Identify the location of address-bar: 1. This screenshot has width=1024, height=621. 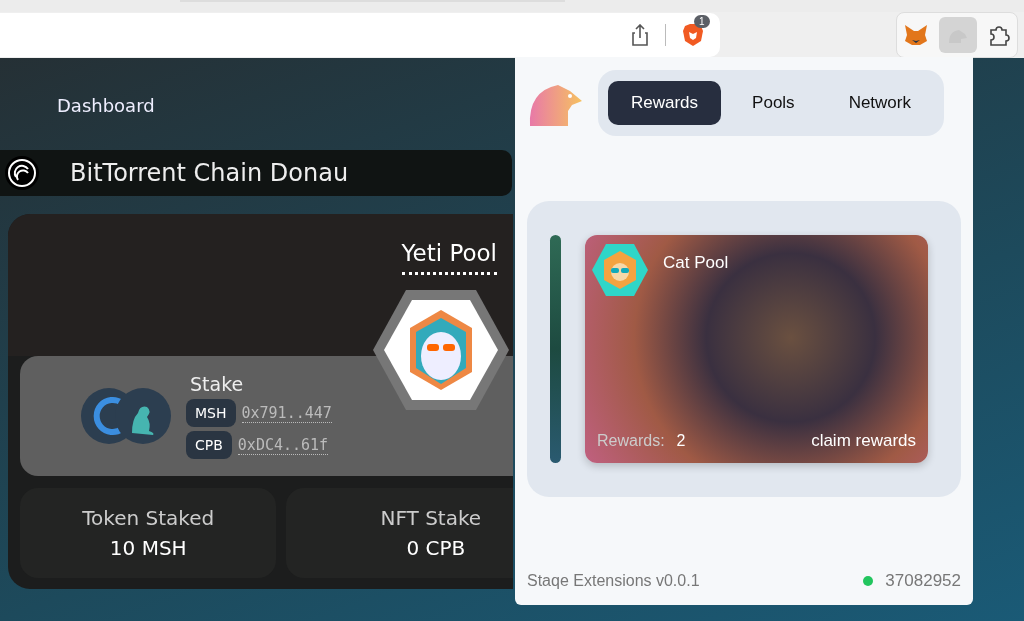
(360, 35).